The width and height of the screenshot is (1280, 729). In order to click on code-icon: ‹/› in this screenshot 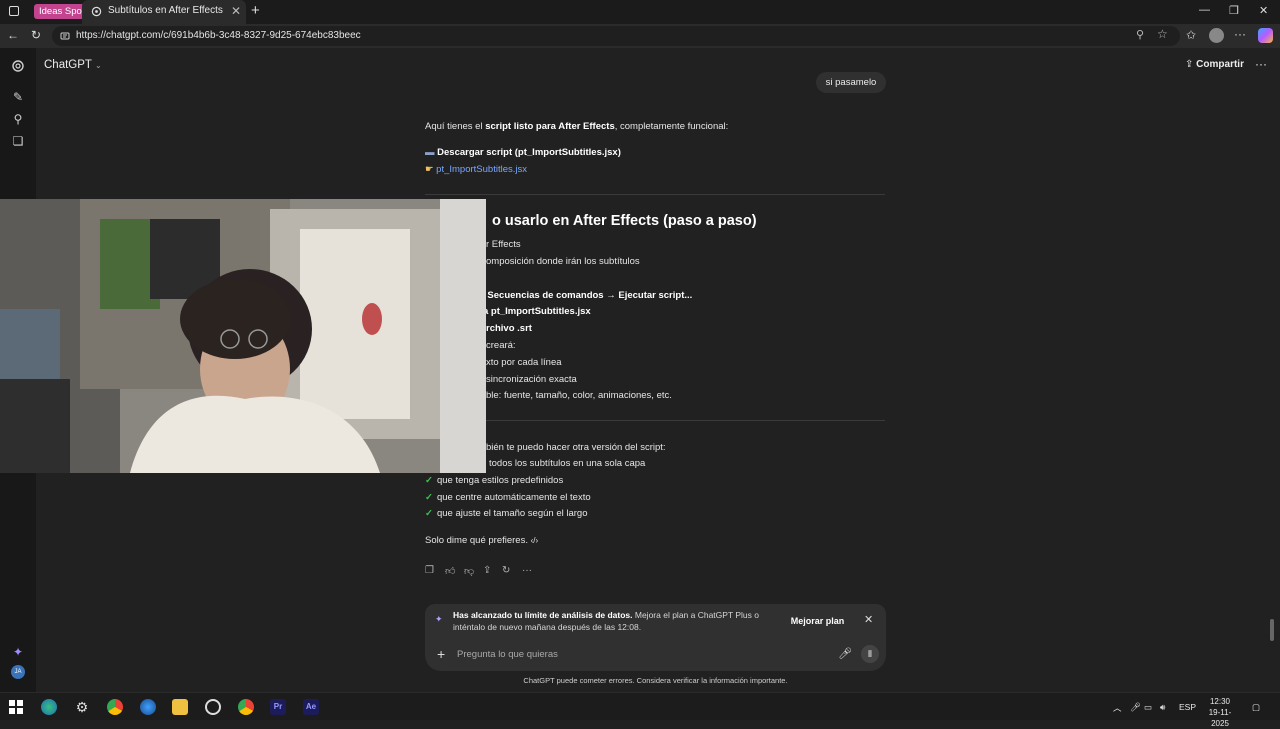, I will do `click(534, 540)`.